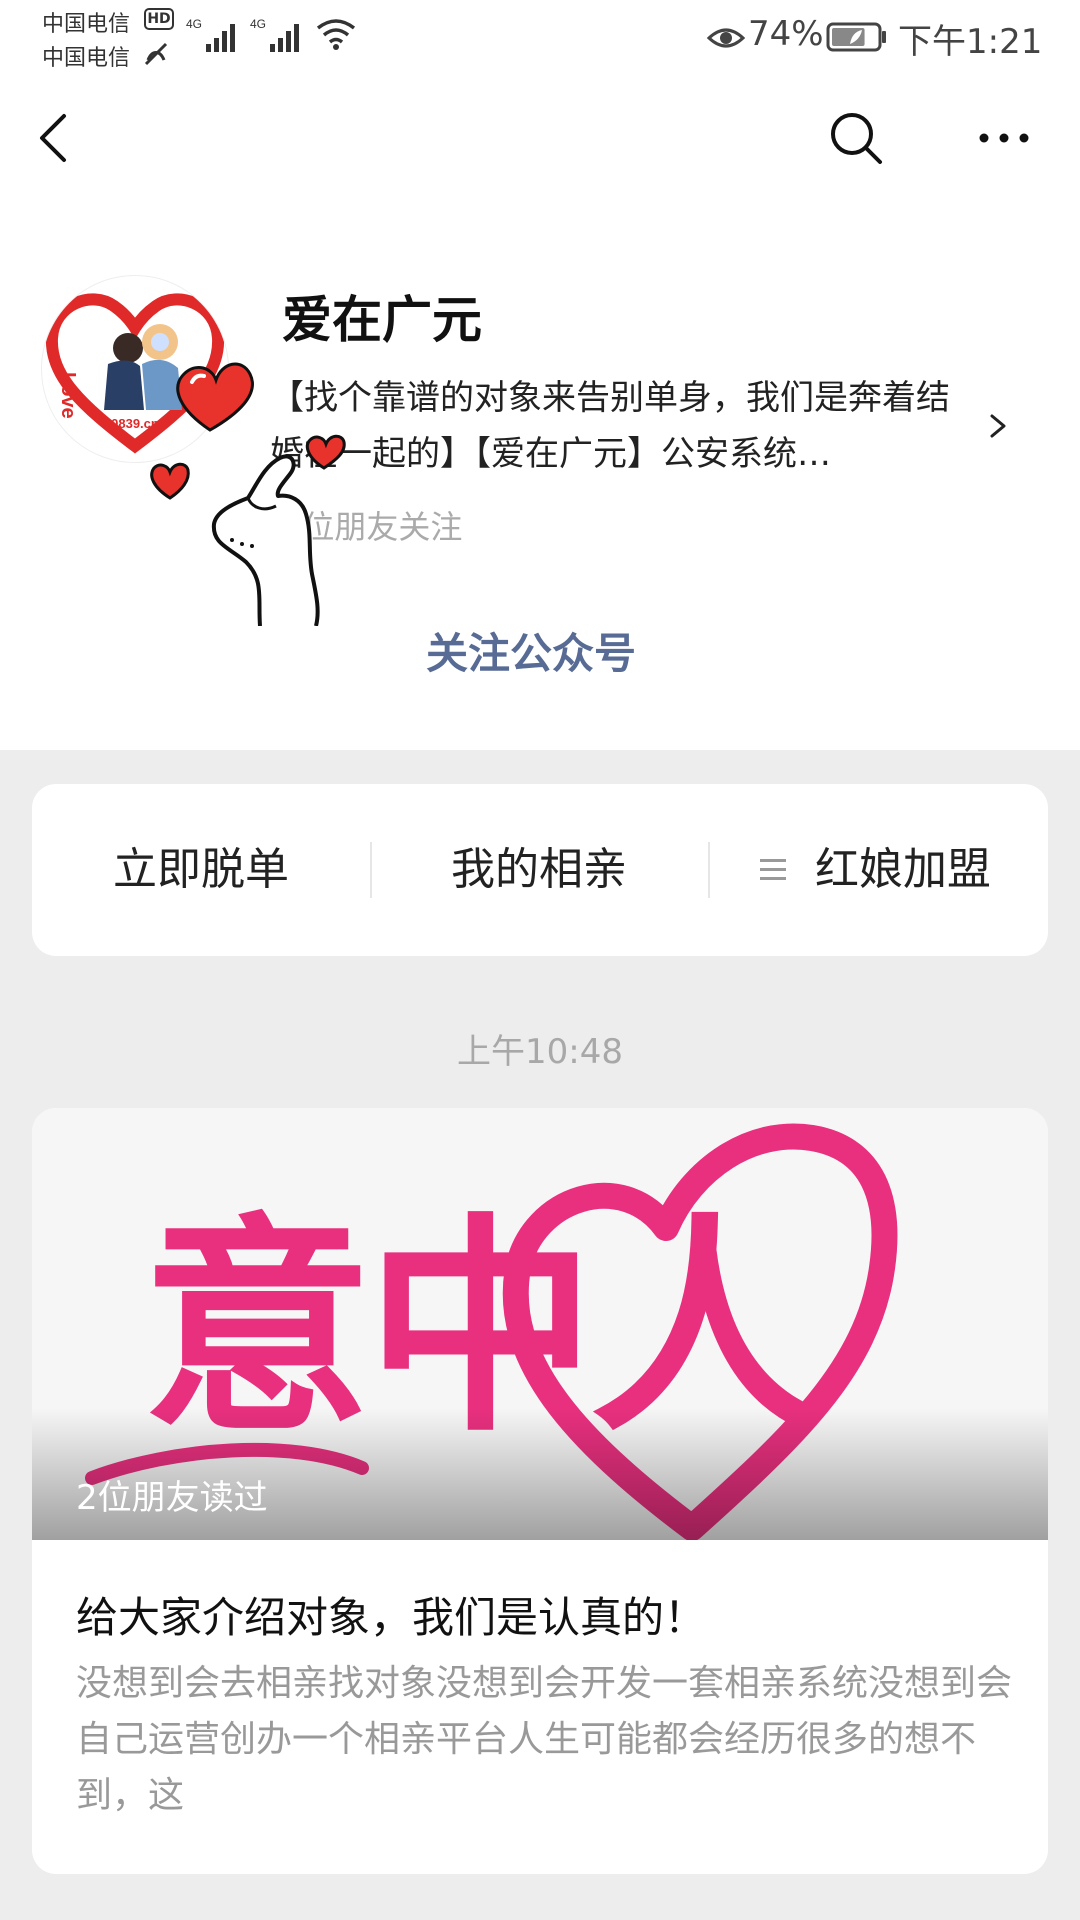 Image resolution: width=1080 pixels, height=1920 pixels. I want to click on eye-icon, so click(726, 38).